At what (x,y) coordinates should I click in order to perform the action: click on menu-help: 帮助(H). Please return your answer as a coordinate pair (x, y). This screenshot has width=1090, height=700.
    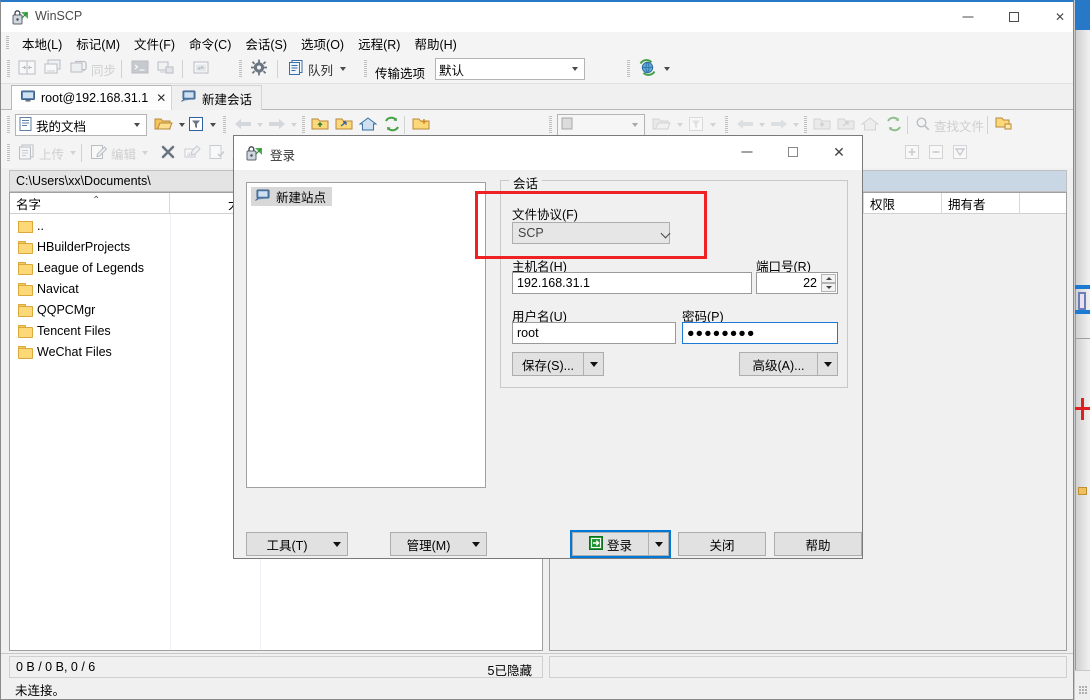
    Looking at the image, I should click on (435, 43).